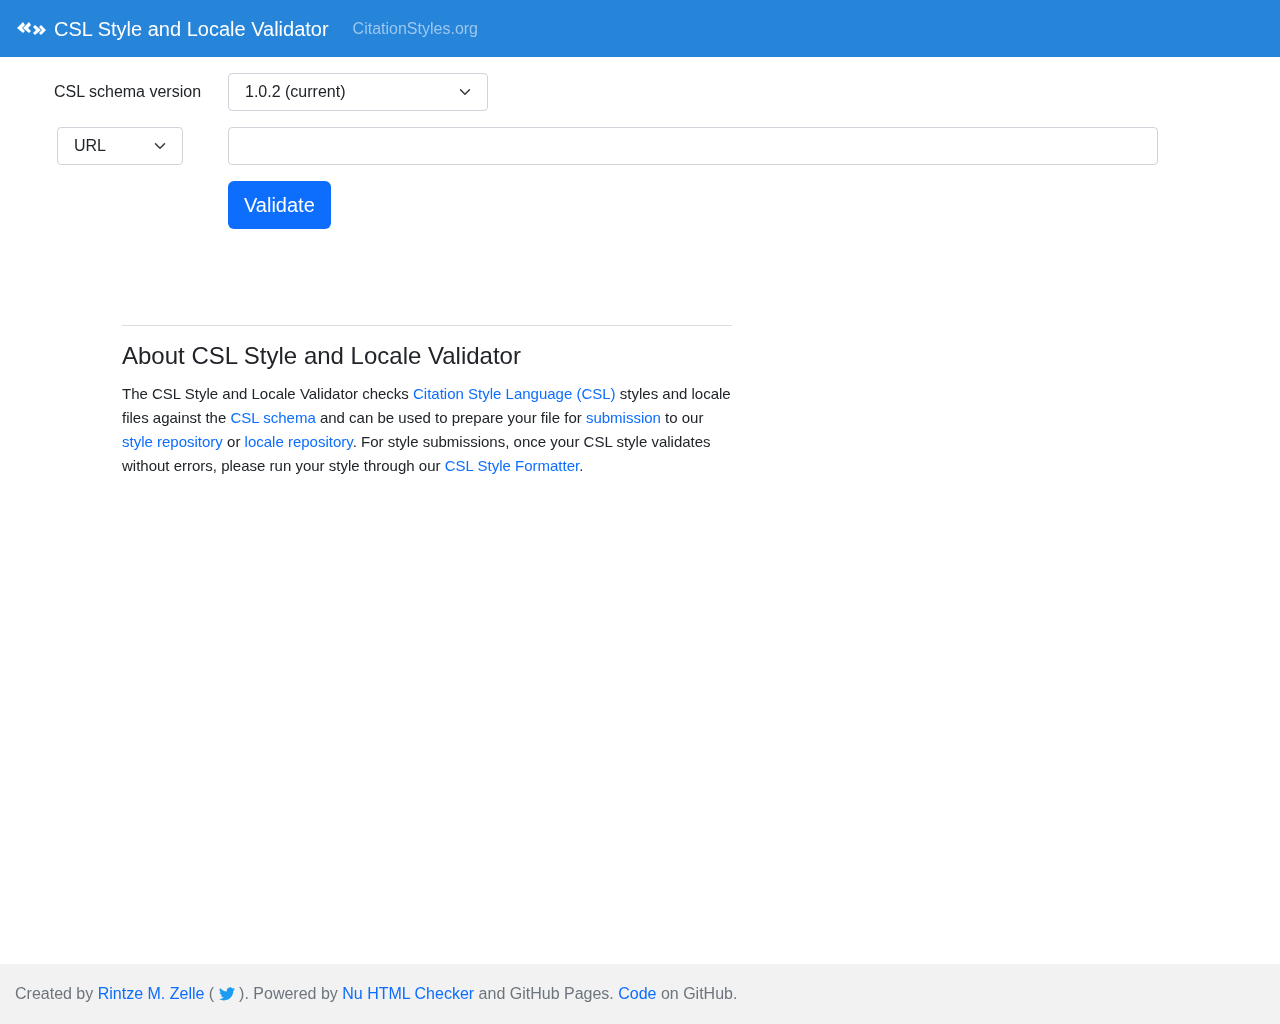 The height and width of the screenshot is (1024, 1280). What do you see at coordinates (279, 205) in the screenshot?
I see `validate-button: Validate` at bounding box center [279, 205].